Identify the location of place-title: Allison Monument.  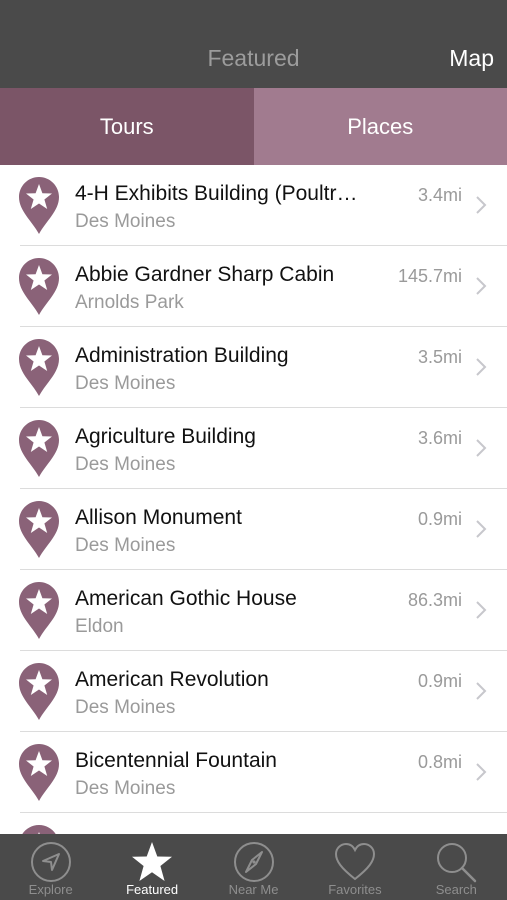
(158, 517).